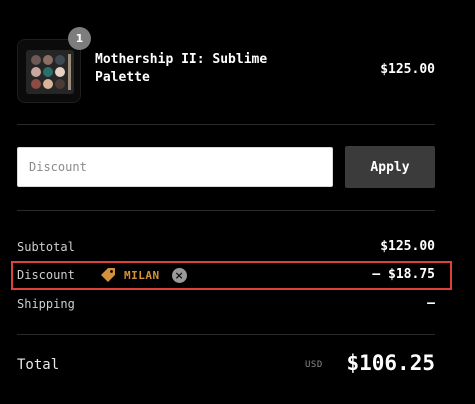 This screenshot has width=475, height=404. What do you see at coordinates (38, 365) in the screenshot?
I see `total-label: Total` at bounding box center [38, 365].